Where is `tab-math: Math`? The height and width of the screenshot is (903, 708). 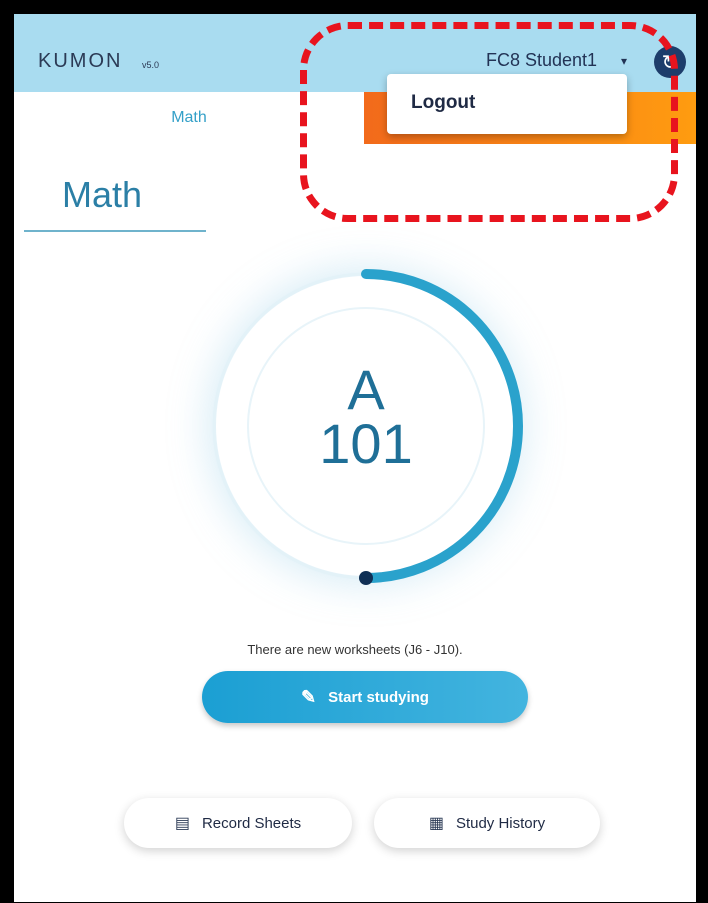 tab-math: Math is located at coordinates (189, 118).